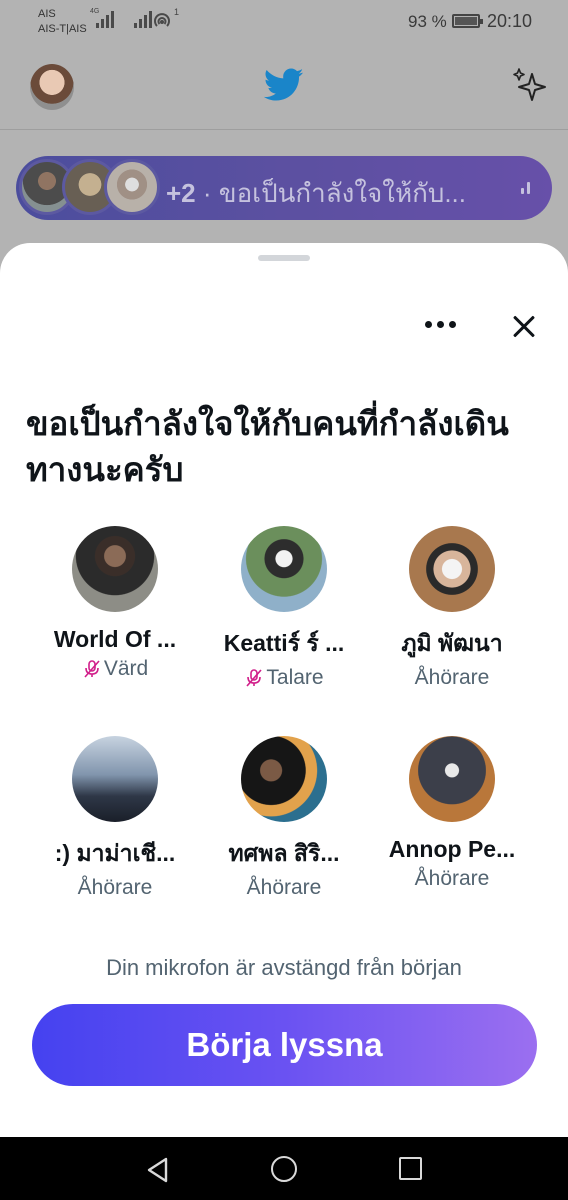  Describe the element at coordinates (440, 324) in the screenshot. I see `more-options-button` at that location.